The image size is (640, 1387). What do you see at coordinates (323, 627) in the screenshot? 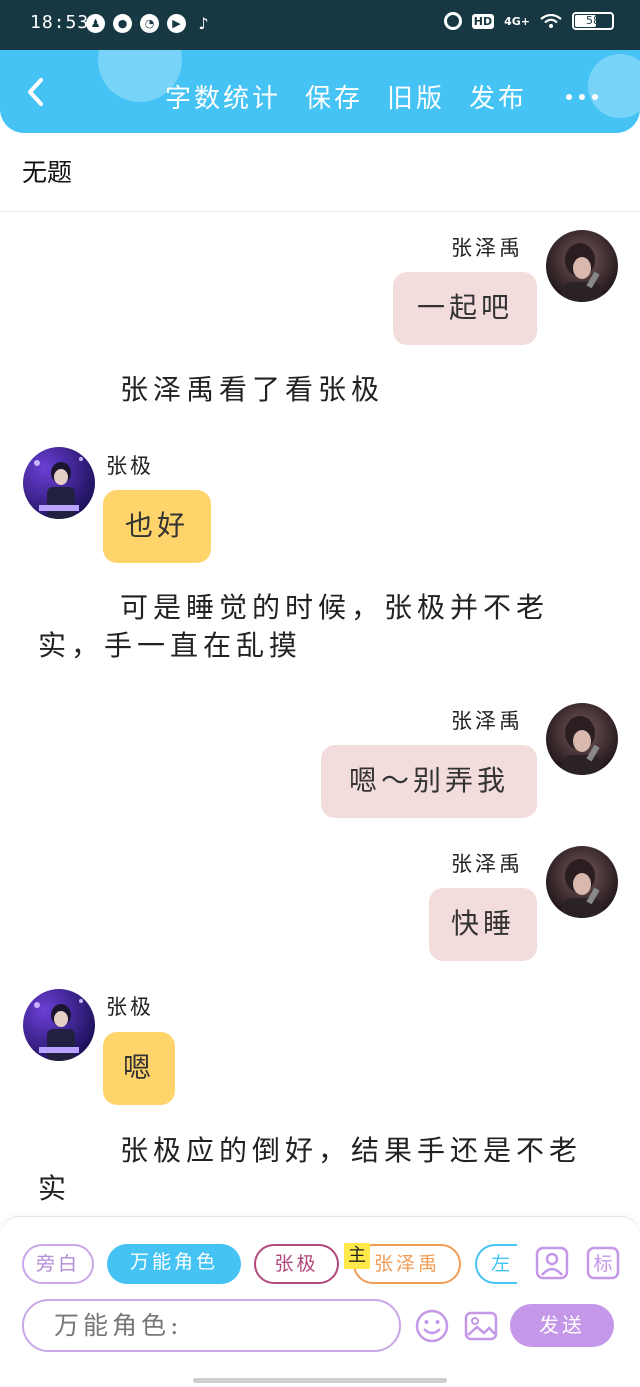
I see `narration-text: 可是睡觉的时候，张极并不老实，手一直在乱摸` at bounding box center [323, 627].